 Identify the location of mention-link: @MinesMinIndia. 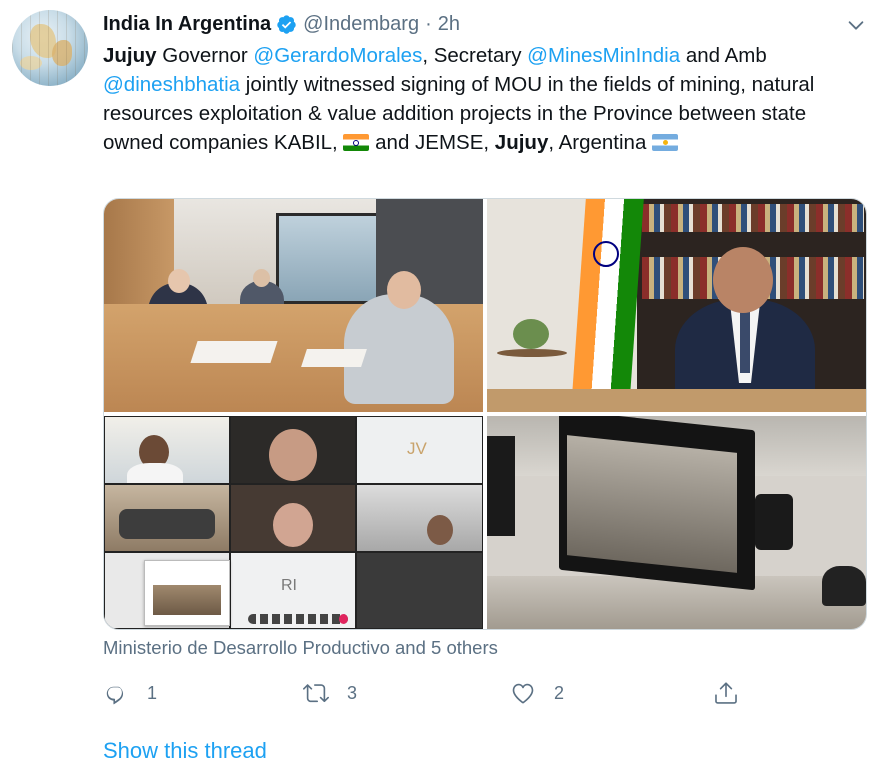
(603, 55).